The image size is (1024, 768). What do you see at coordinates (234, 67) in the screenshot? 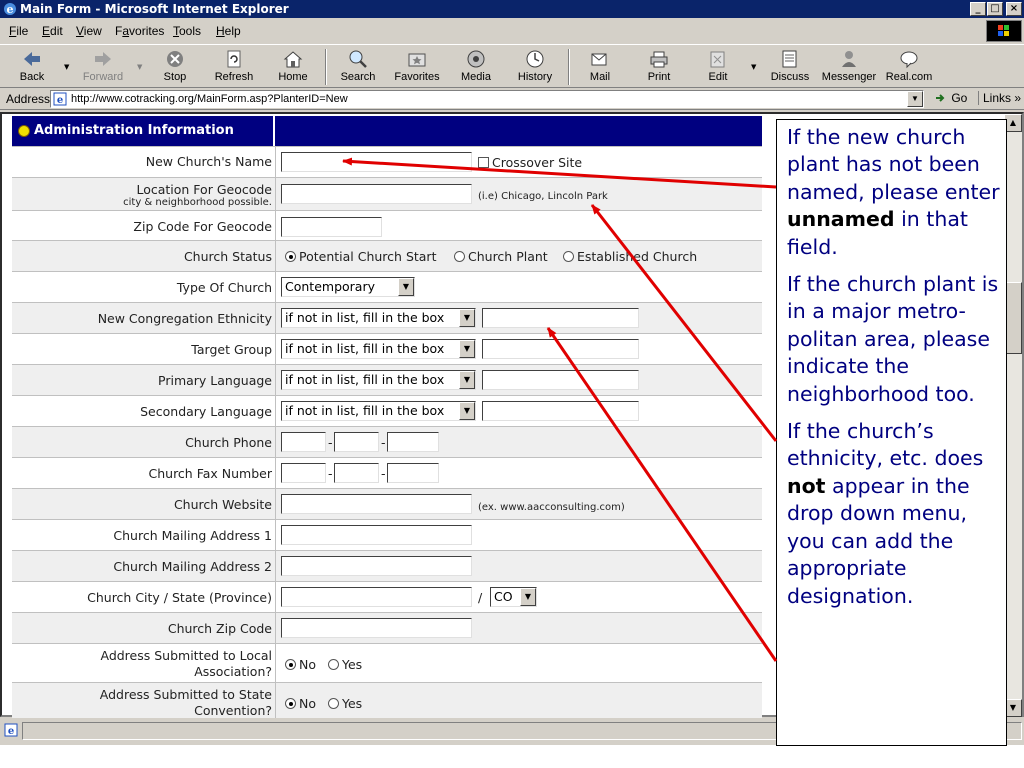
I see `refresh-button: Refresh` at bounding box center [234, 67].